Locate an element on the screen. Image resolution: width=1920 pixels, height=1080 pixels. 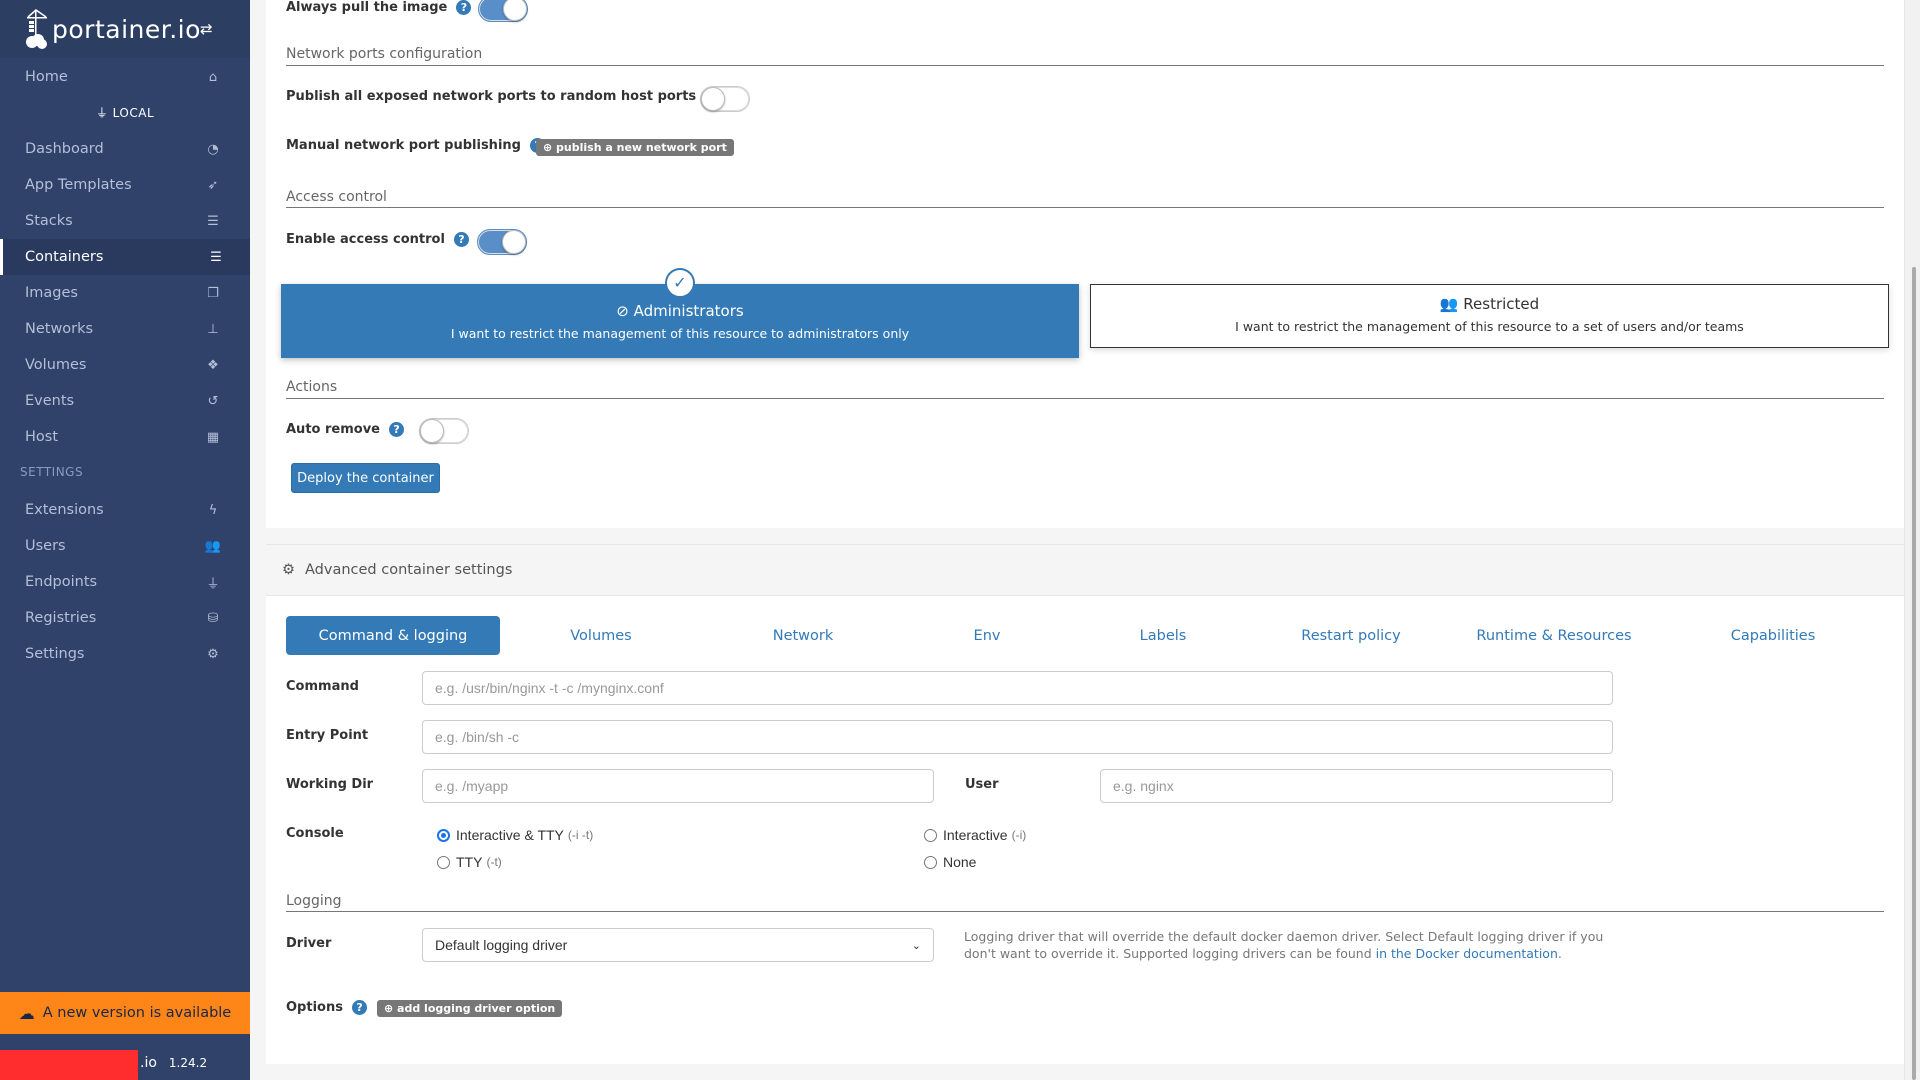
radio-flag: (-t) is located at coordinates (494, 862).